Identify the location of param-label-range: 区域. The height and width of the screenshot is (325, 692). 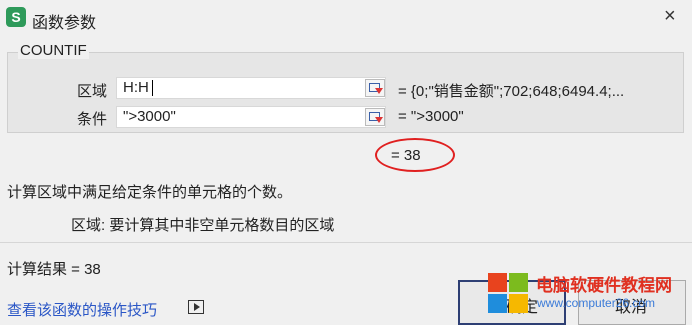
(92, 91).